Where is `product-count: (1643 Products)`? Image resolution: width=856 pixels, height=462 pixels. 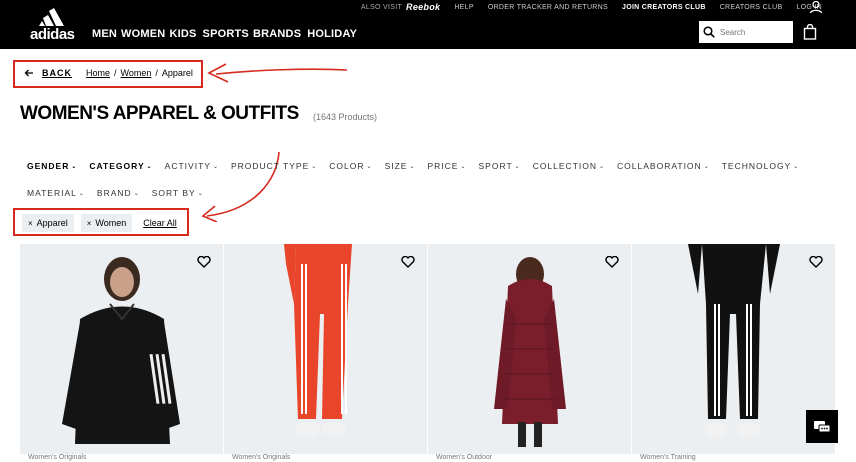 product-count: (1643 Products) is located at coordinates (345, 117).